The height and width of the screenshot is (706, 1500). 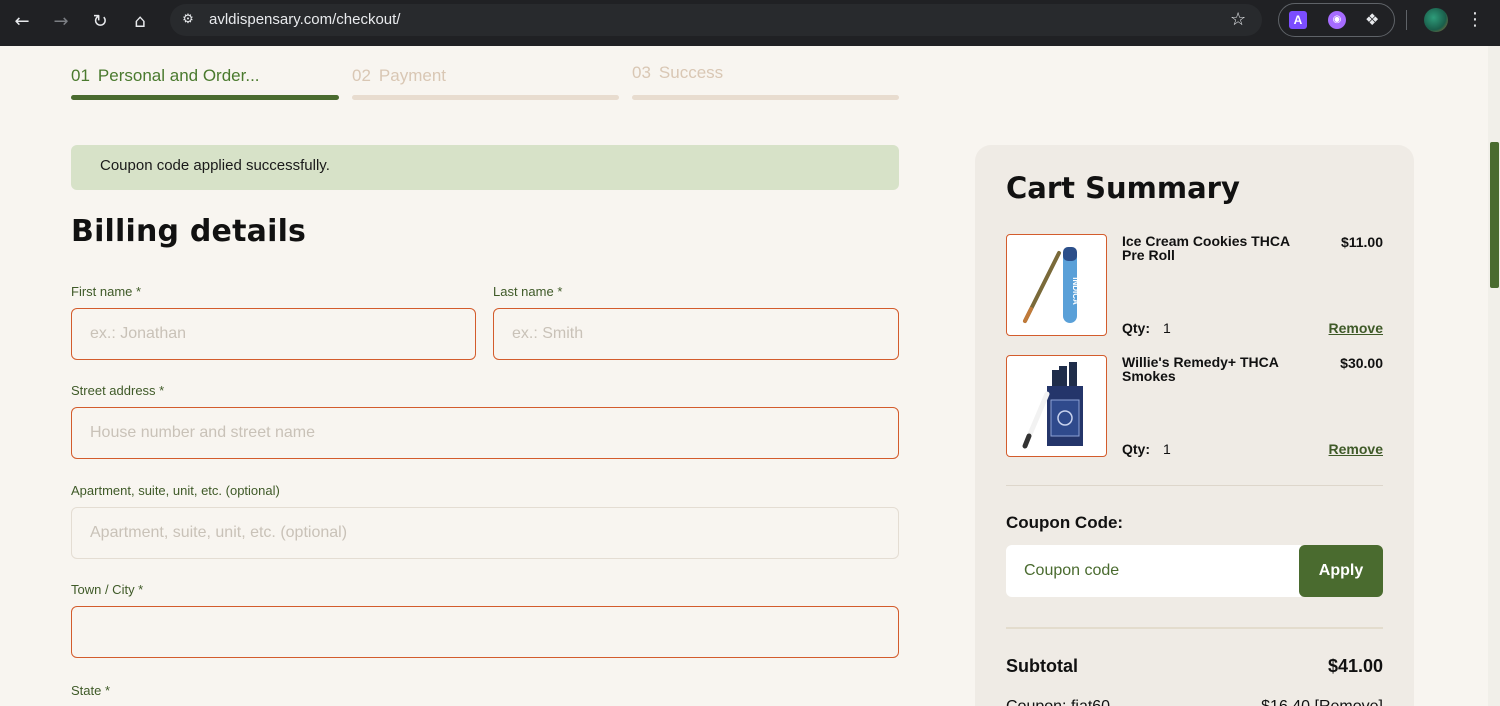 What do you see at coordinates (1406, 20) in the screenshot?
I see `toolbar-divider` at bounding box center [1406, 20].